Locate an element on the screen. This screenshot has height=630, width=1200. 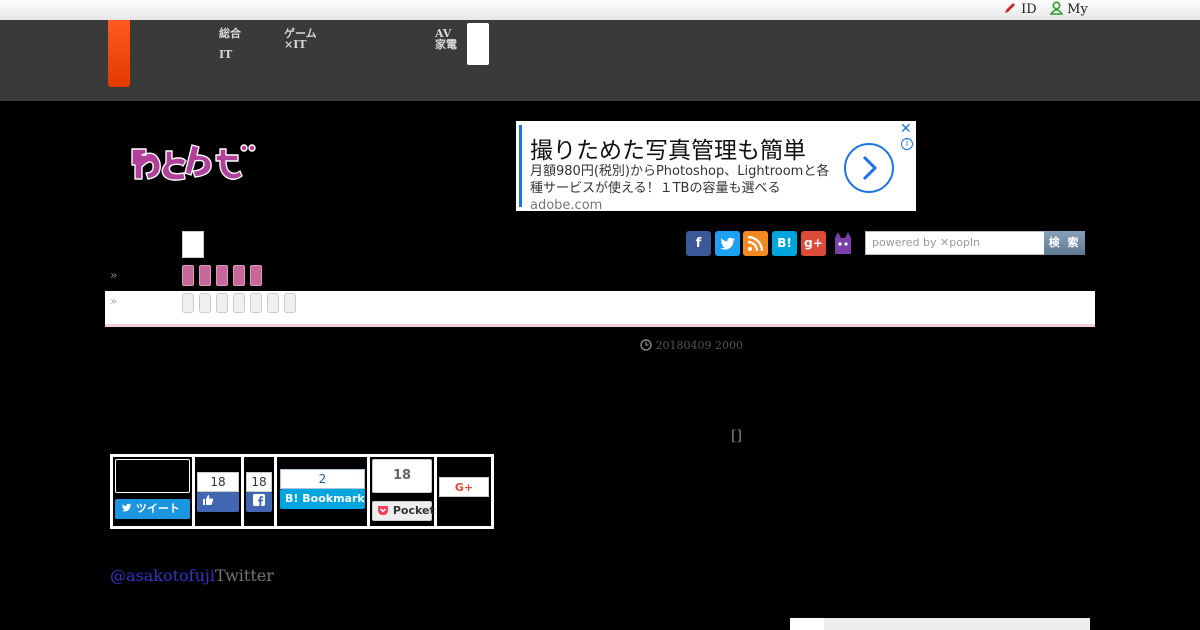
twitter-bird-icon is located at coordinates (727, 243).